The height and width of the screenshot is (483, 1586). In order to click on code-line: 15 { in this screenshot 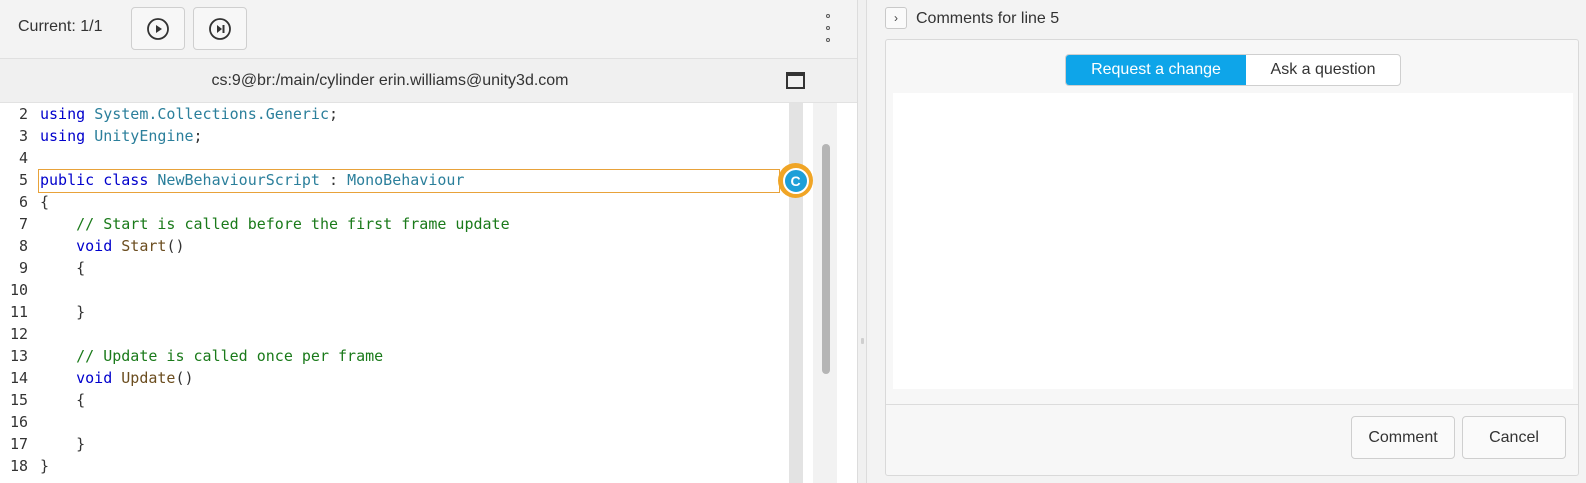, I will do `click(399, 400)`.